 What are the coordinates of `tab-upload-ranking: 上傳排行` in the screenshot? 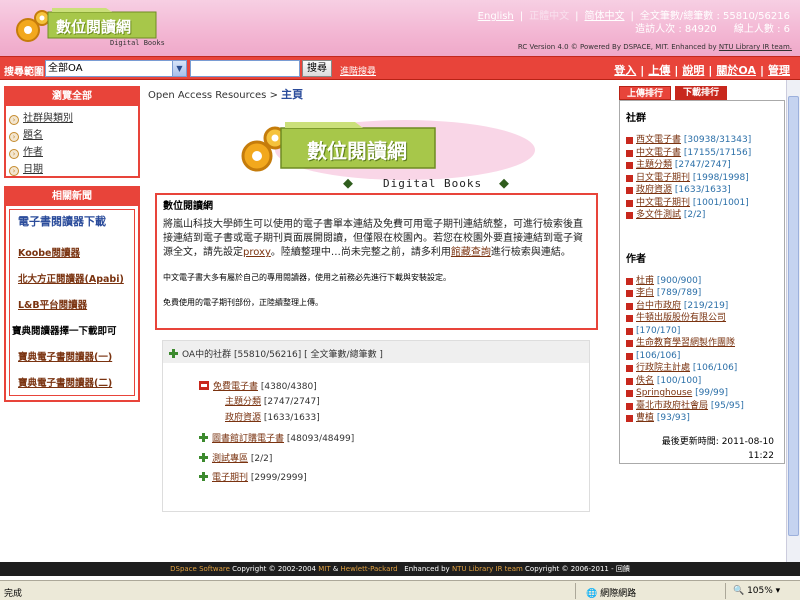 It's located at (645, 93).